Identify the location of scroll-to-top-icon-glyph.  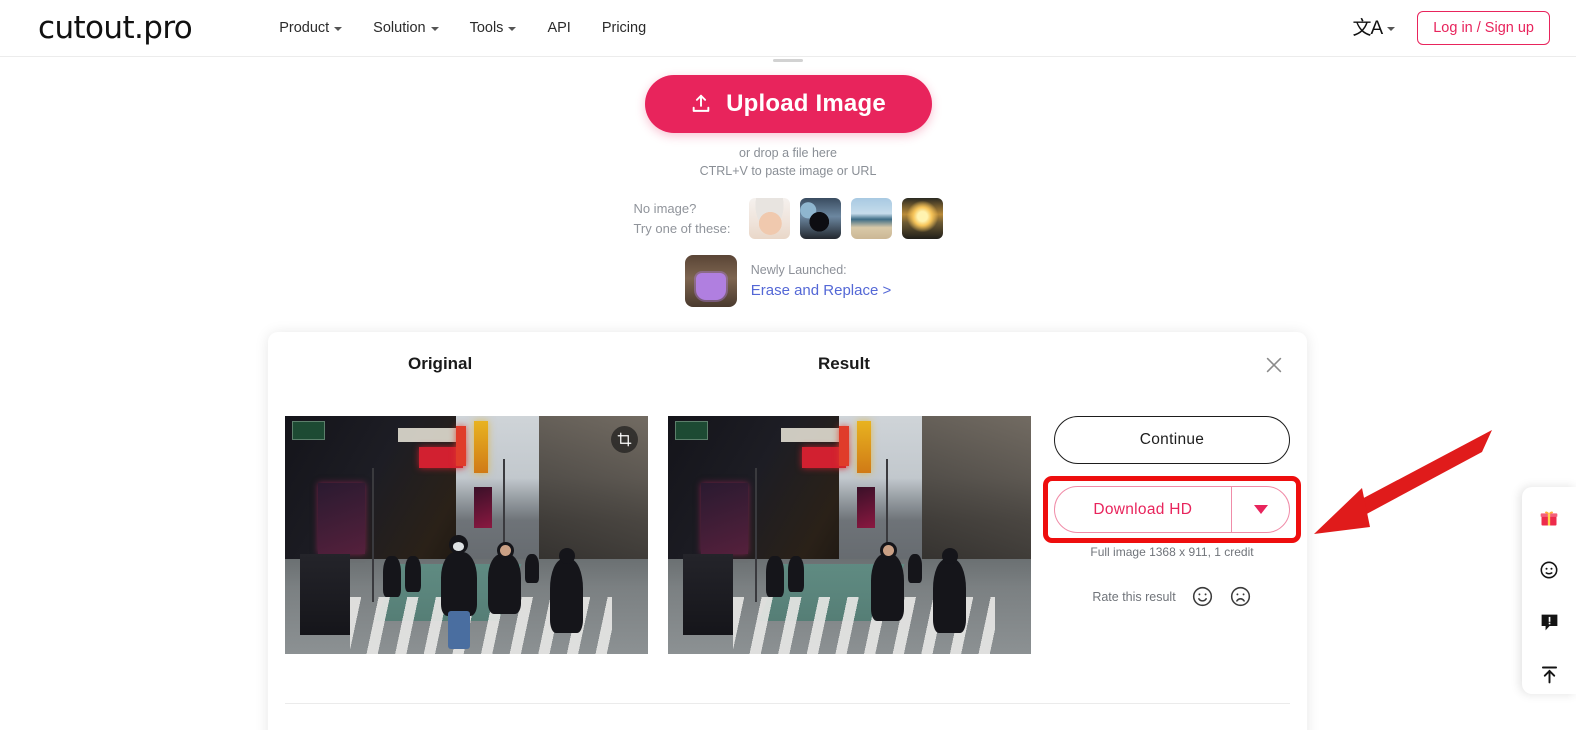
(1549, 674).